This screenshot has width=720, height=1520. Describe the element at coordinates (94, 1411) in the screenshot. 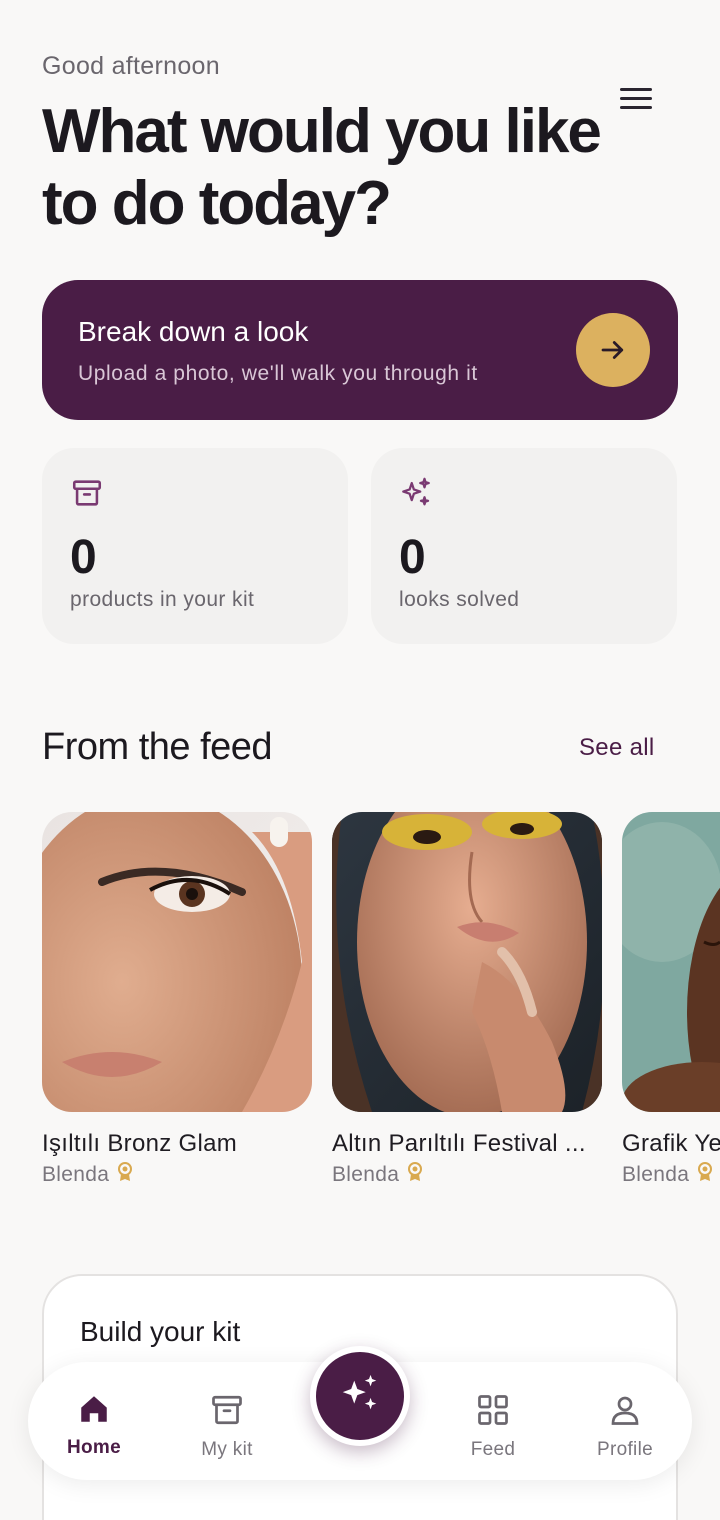

I see `home-icon` at that location.